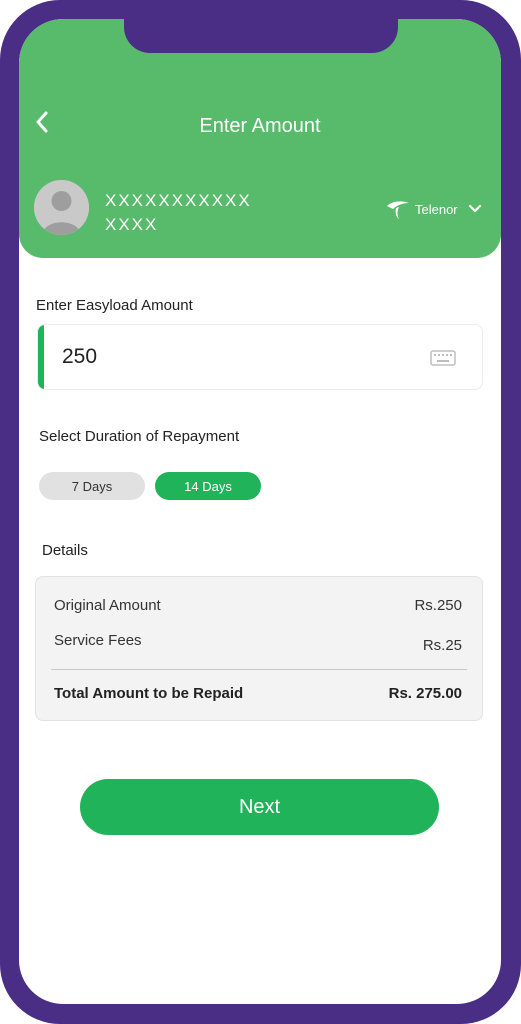  What do you see at coordinates (232, 357) in the screenshot?
I see `amount-input` at bounding box center [232, 357].